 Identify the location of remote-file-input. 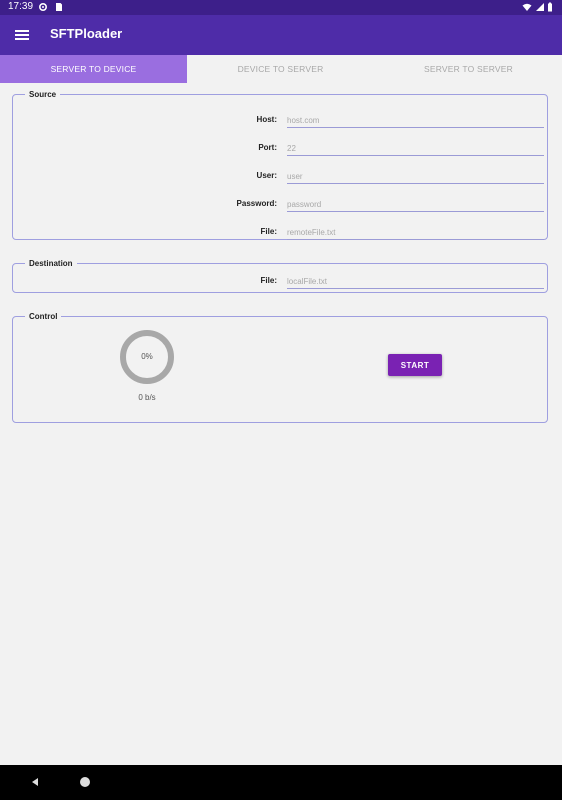
(415, 232).